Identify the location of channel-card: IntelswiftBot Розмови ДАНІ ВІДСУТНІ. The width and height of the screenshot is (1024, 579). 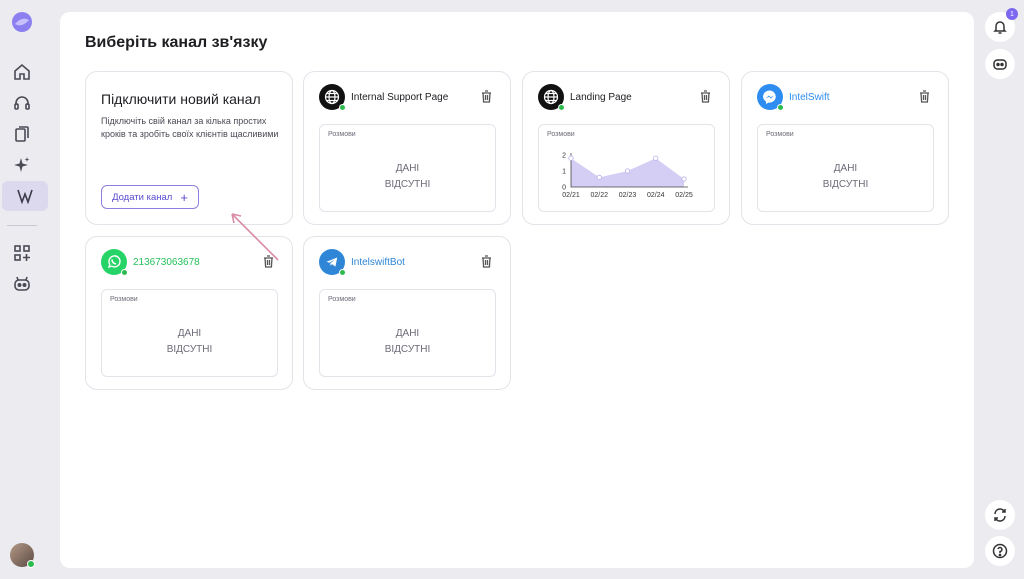
(407, 313).